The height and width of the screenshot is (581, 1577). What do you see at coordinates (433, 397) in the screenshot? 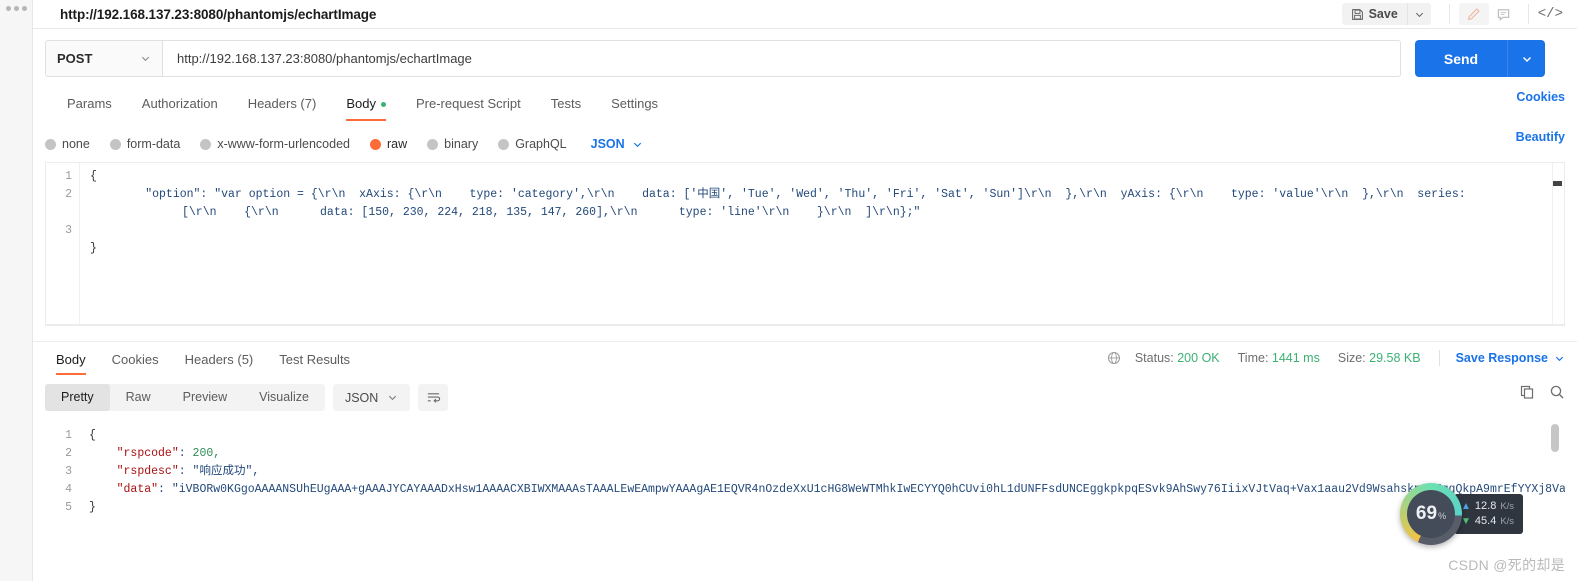
I see `wrap-lines-button` at bounding box center [433, 397].